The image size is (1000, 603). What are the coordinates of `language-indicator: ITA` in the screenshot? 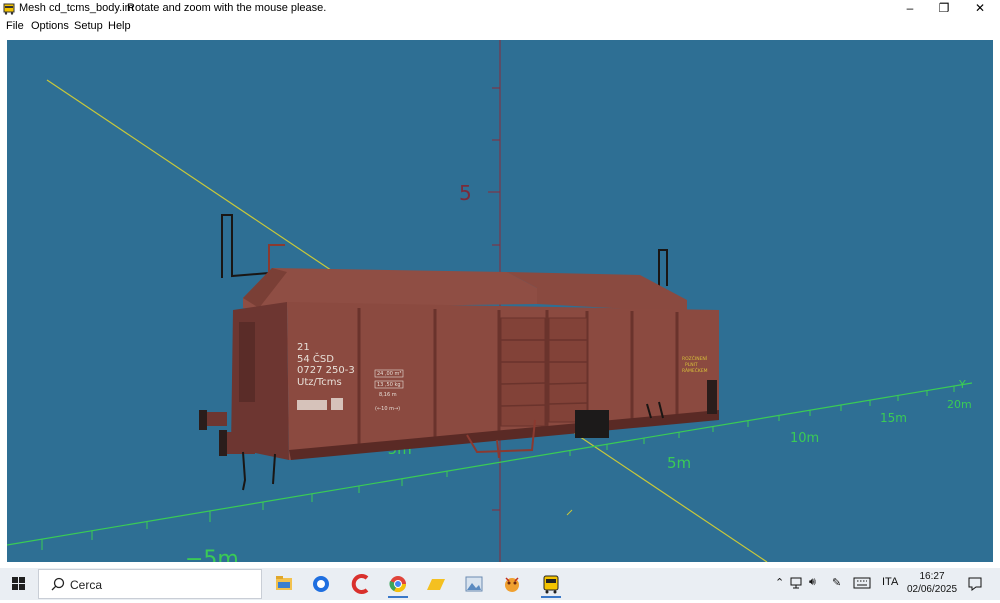 It's located at (890, 582).